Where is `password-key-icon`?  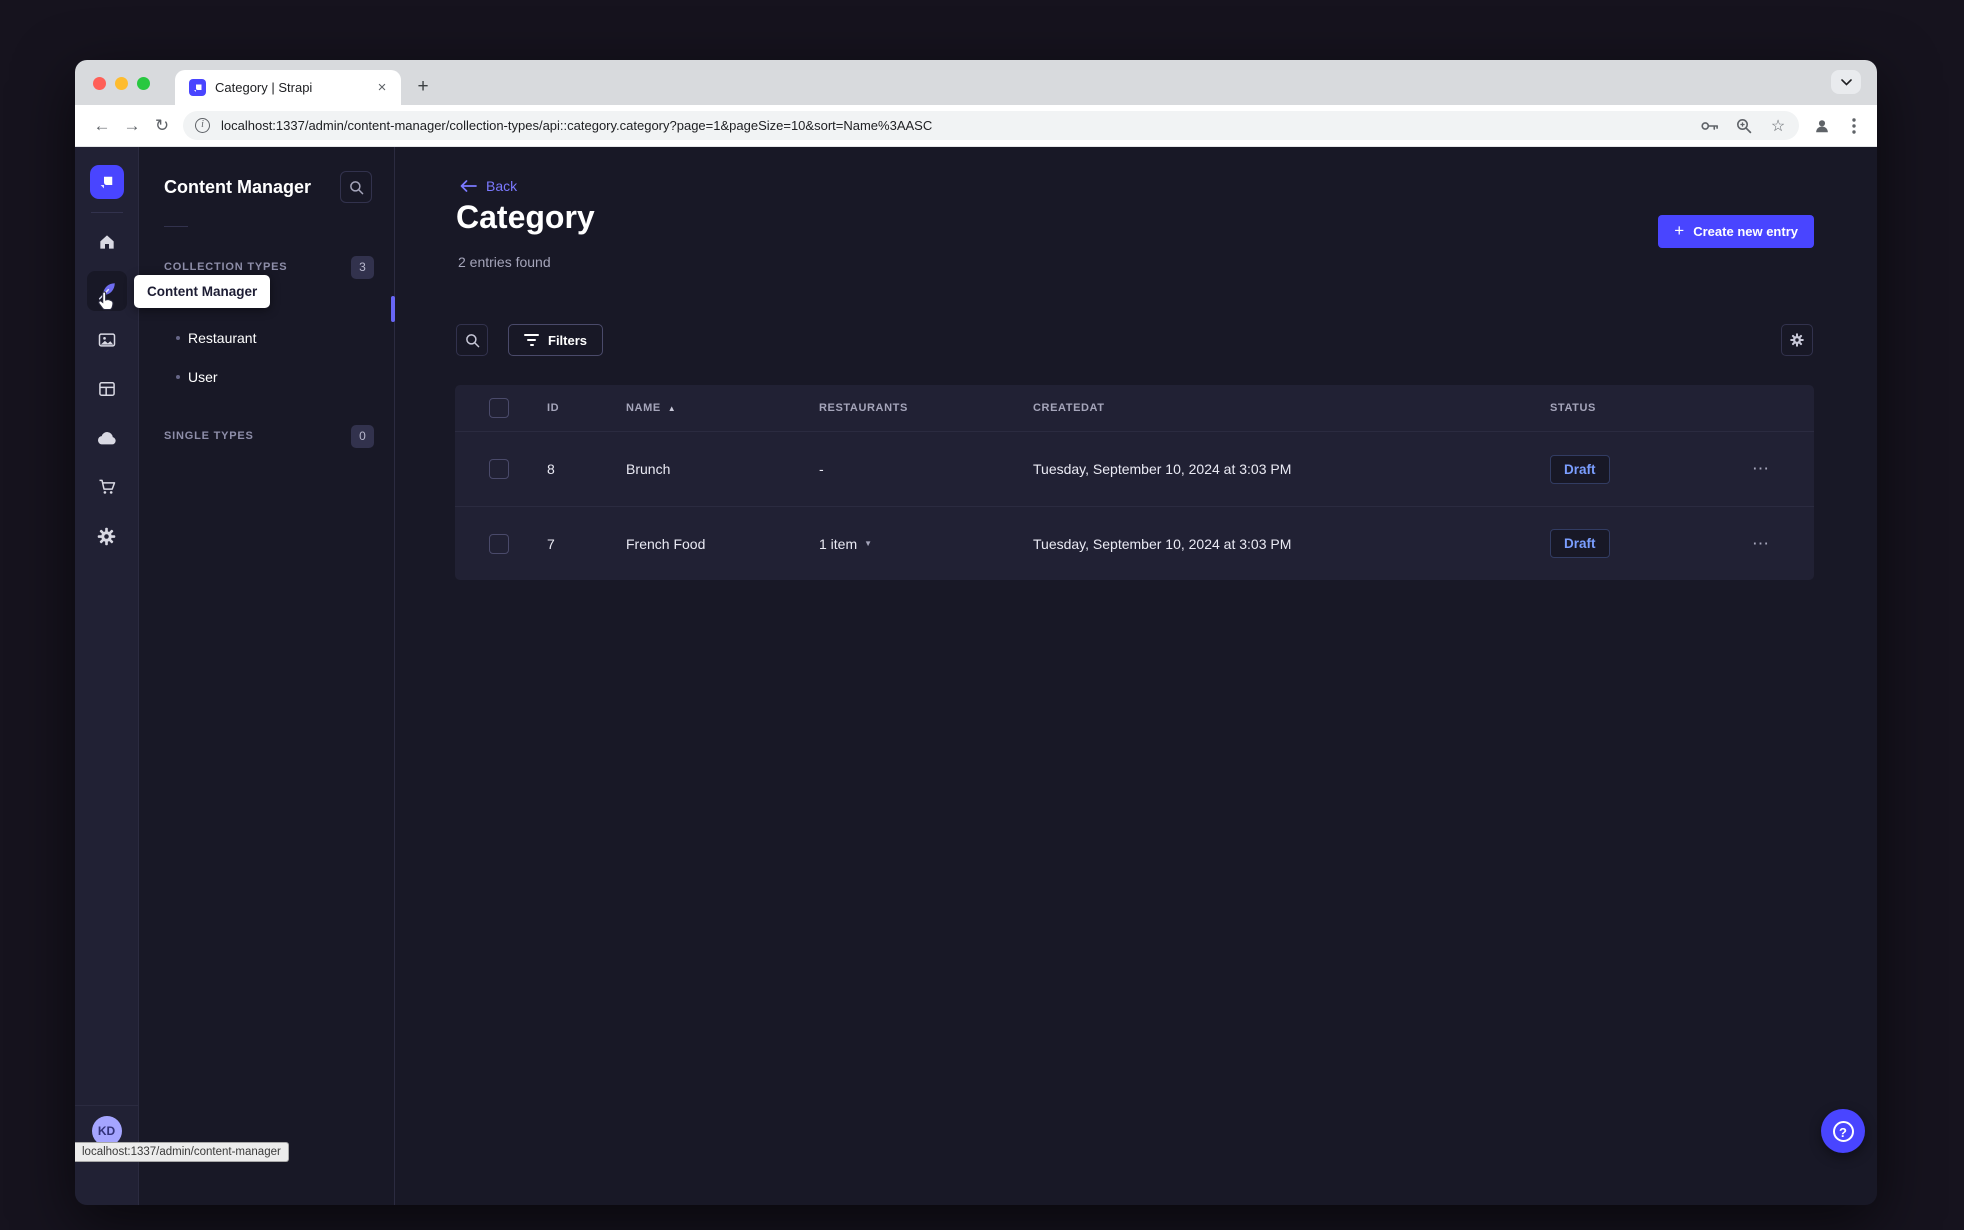
password-key-icon is located at coordinates (1710, 126).